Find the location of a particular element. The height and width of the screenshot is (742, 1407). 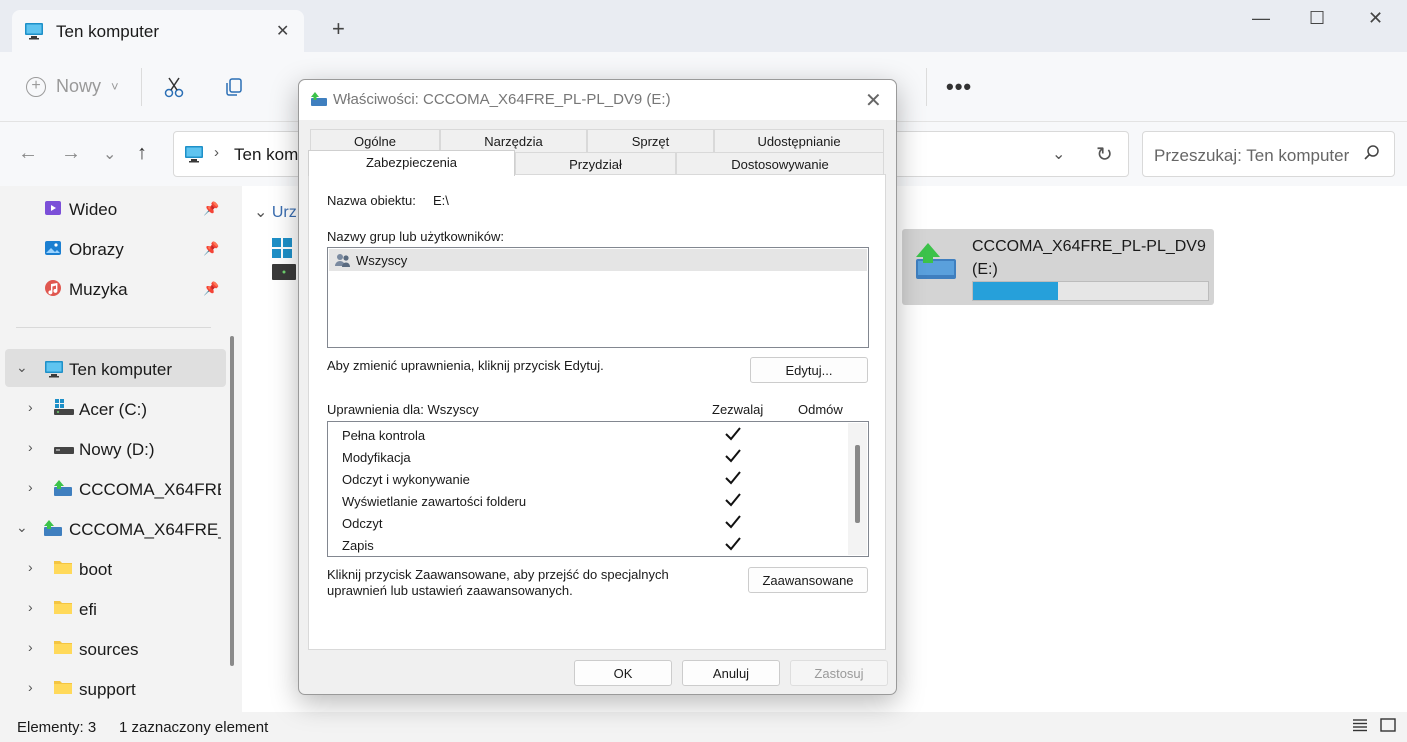

plus-icon: + is located at coordinates (36, 86).